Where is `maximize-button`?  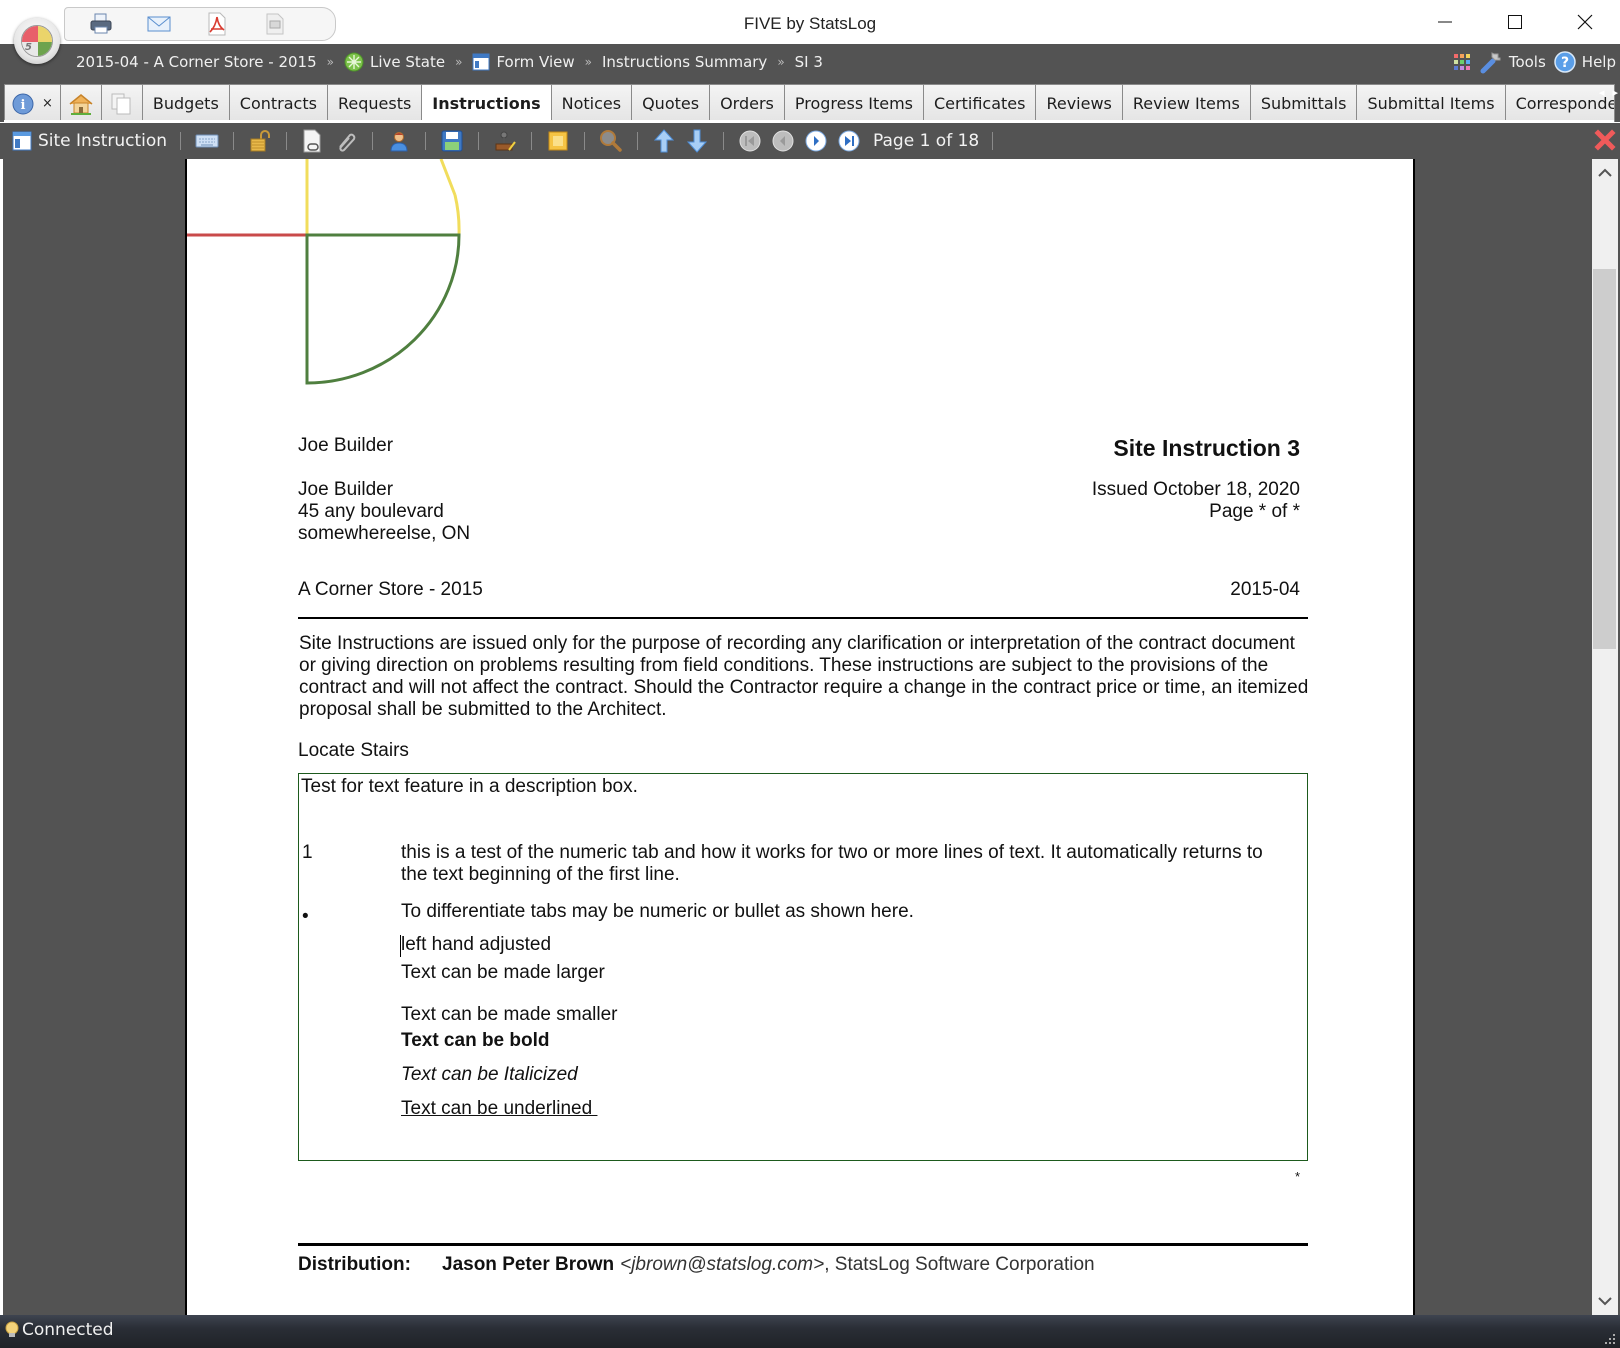 maximize-button is located at coordinates (1515, 22).